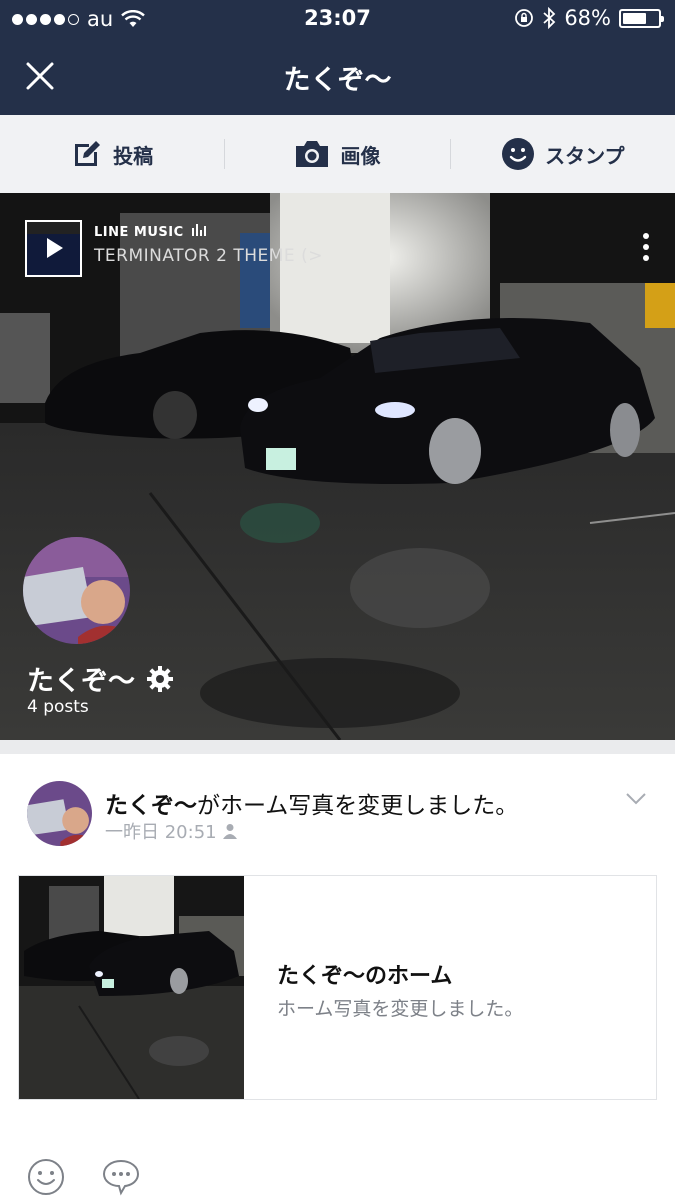 Image resolution: width=675 pixels, height=1200 pixels. Describe the element at coordinates (160, 679) in the screenshot. I see `gear-icon` at that location.